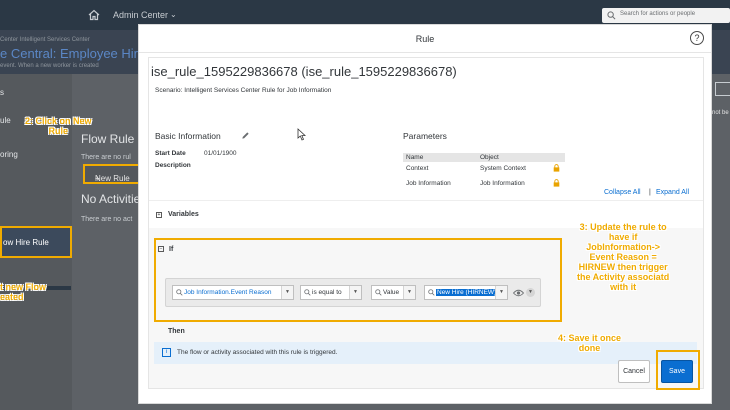  Describe the element at coordinates (111, 199) in the screenshot. I see `no-activities-title: No Activitie` at that location.